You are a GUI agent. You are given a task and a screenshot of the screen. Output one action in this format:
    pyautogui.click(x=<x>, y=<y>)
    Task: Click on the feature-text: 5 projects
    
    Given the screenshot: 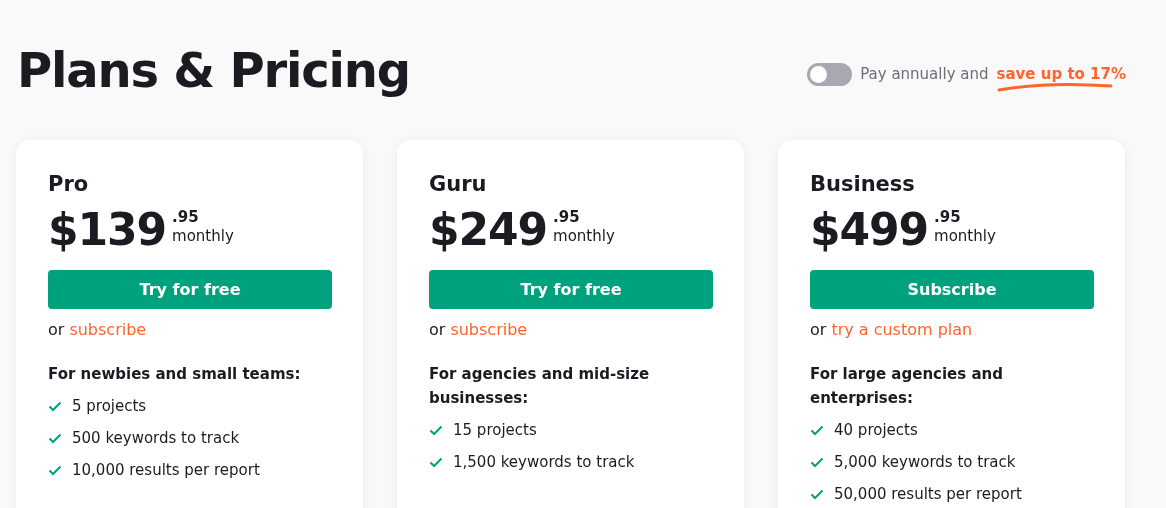 What is the action you would take?
    pyautogui.click(x=109, y=406)
    